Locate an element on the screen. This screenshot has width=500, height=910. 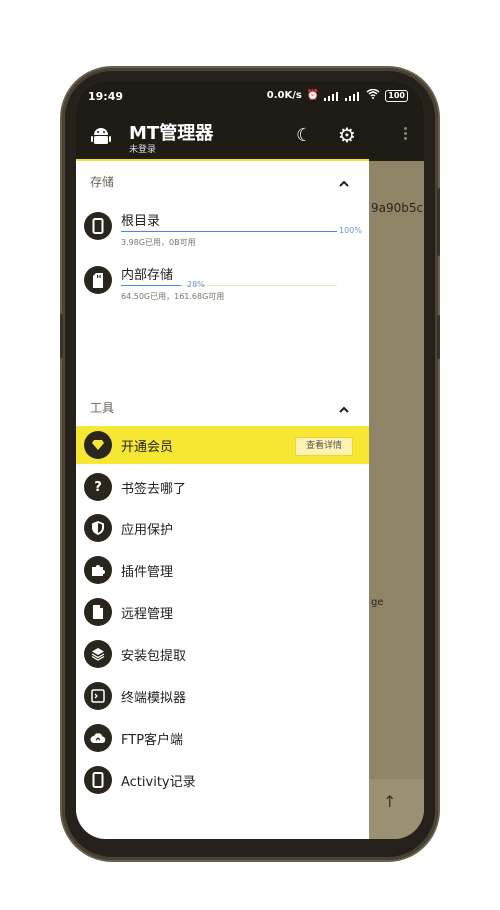
storage-item-root: 根目录 100% 3.98G已用，0B可用 is located at coordinates (222, 227).